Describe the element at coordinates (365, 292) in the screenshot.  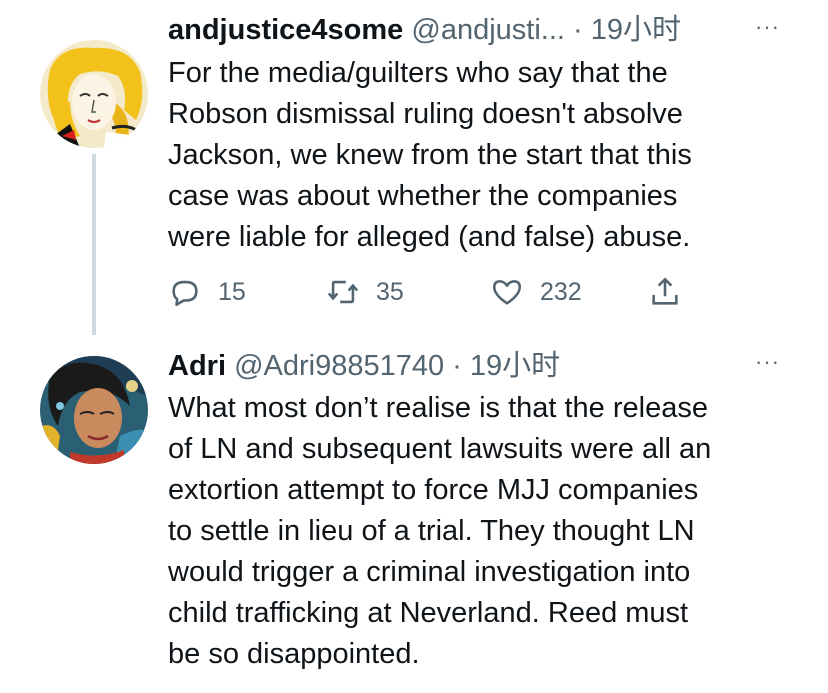
I see `retweet-button: 35` at that location.